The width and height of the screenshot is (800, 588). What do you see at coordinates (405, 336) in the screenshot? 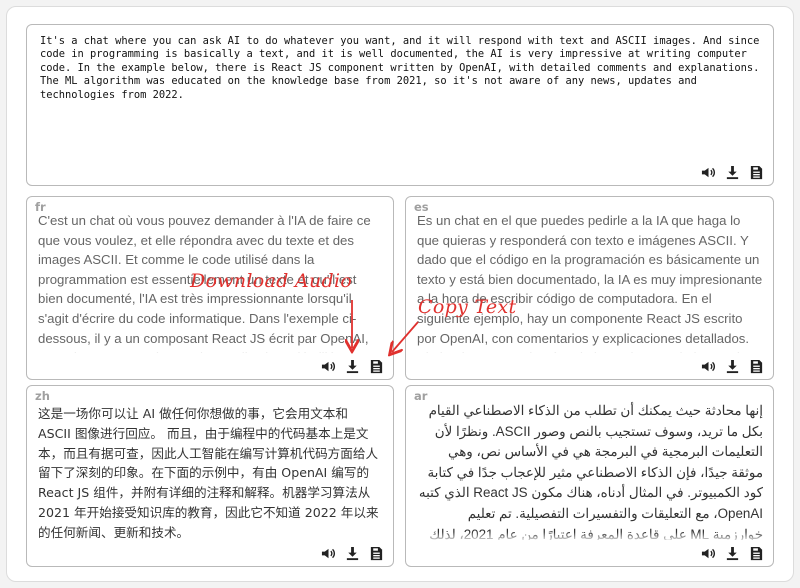
I see `copy-text-arrow` at bounding box center [405, 336].